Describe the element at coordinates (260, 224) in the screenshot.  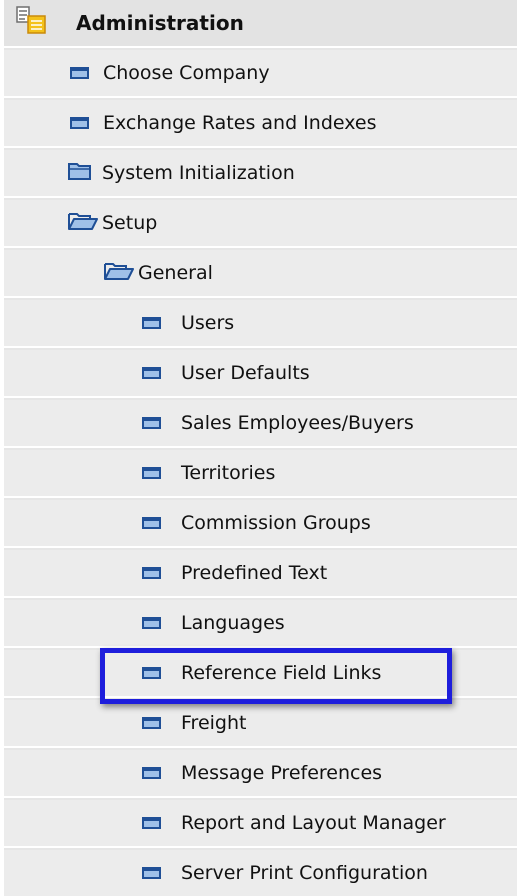
I see `menu-item-setup: Setup` at that location.